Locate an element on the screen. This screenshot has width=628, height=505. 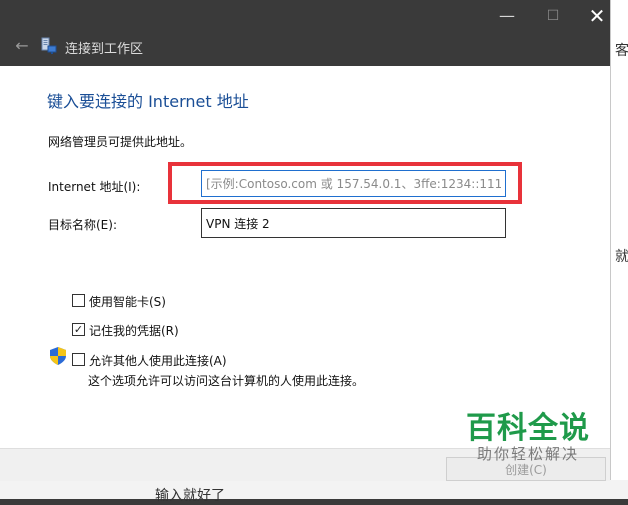
smart-card-checkbox is located at coordinates (78, 300).